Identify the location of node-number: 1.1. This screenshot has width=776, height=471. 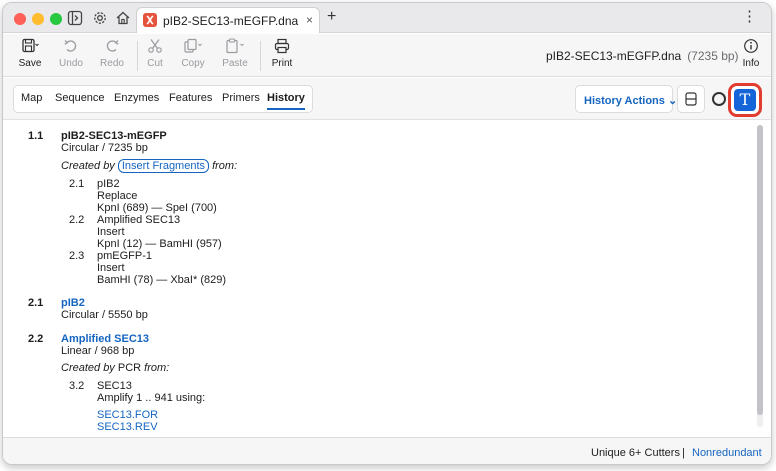
(36, 136).